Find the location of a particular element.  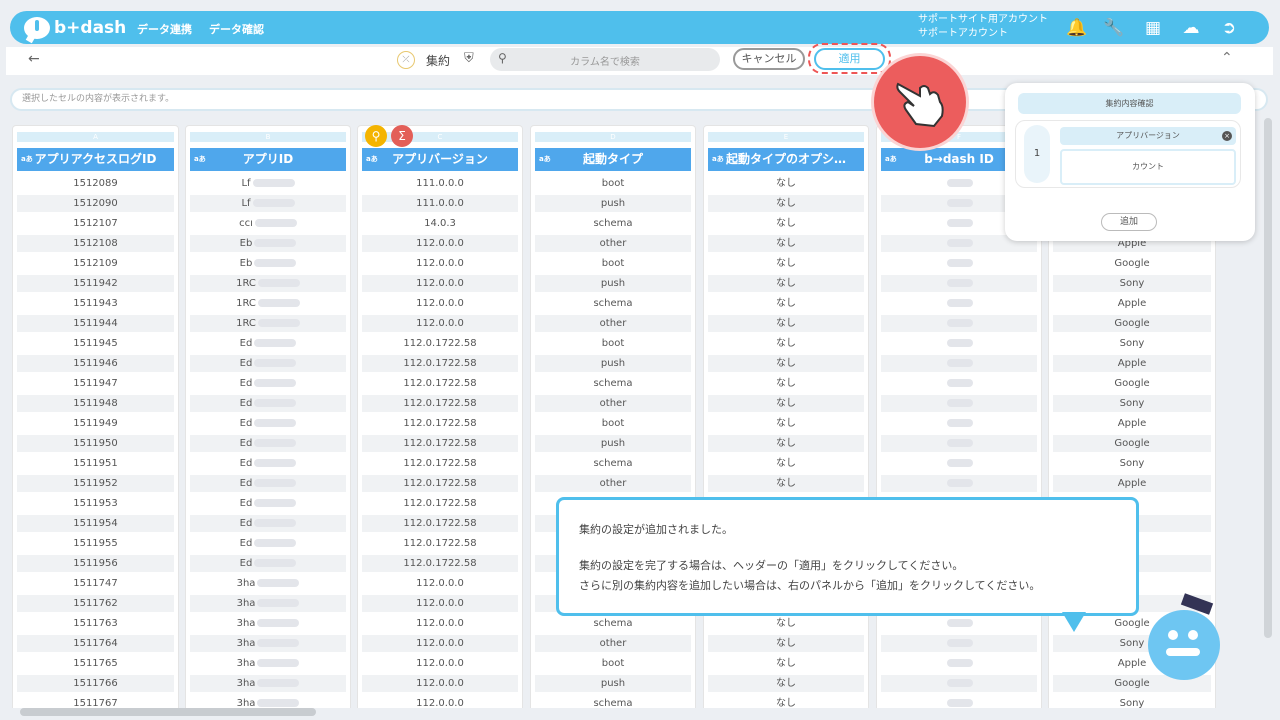

apply-button: 適用 is located at coordinates (849, 59).